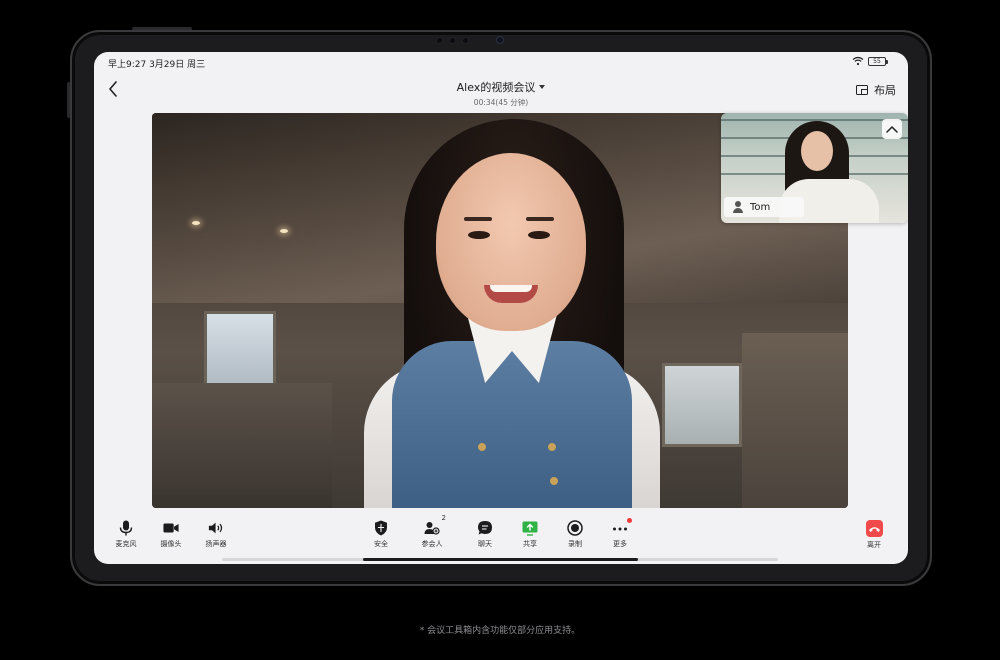  What do you see at coordinates (171, 528) in the screenshot?
I see `camera-icon` at bounding box center [171, 528].